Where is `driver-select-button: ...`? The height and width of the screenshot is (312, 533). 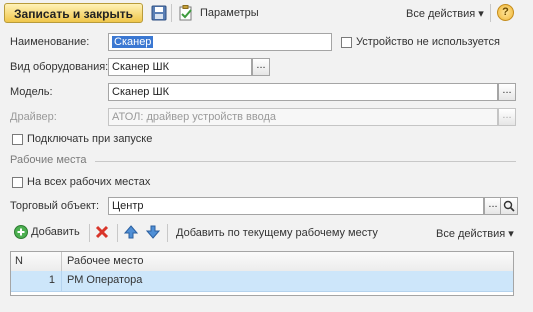 driver-select-button: ... is located at coordinates (507, 117).